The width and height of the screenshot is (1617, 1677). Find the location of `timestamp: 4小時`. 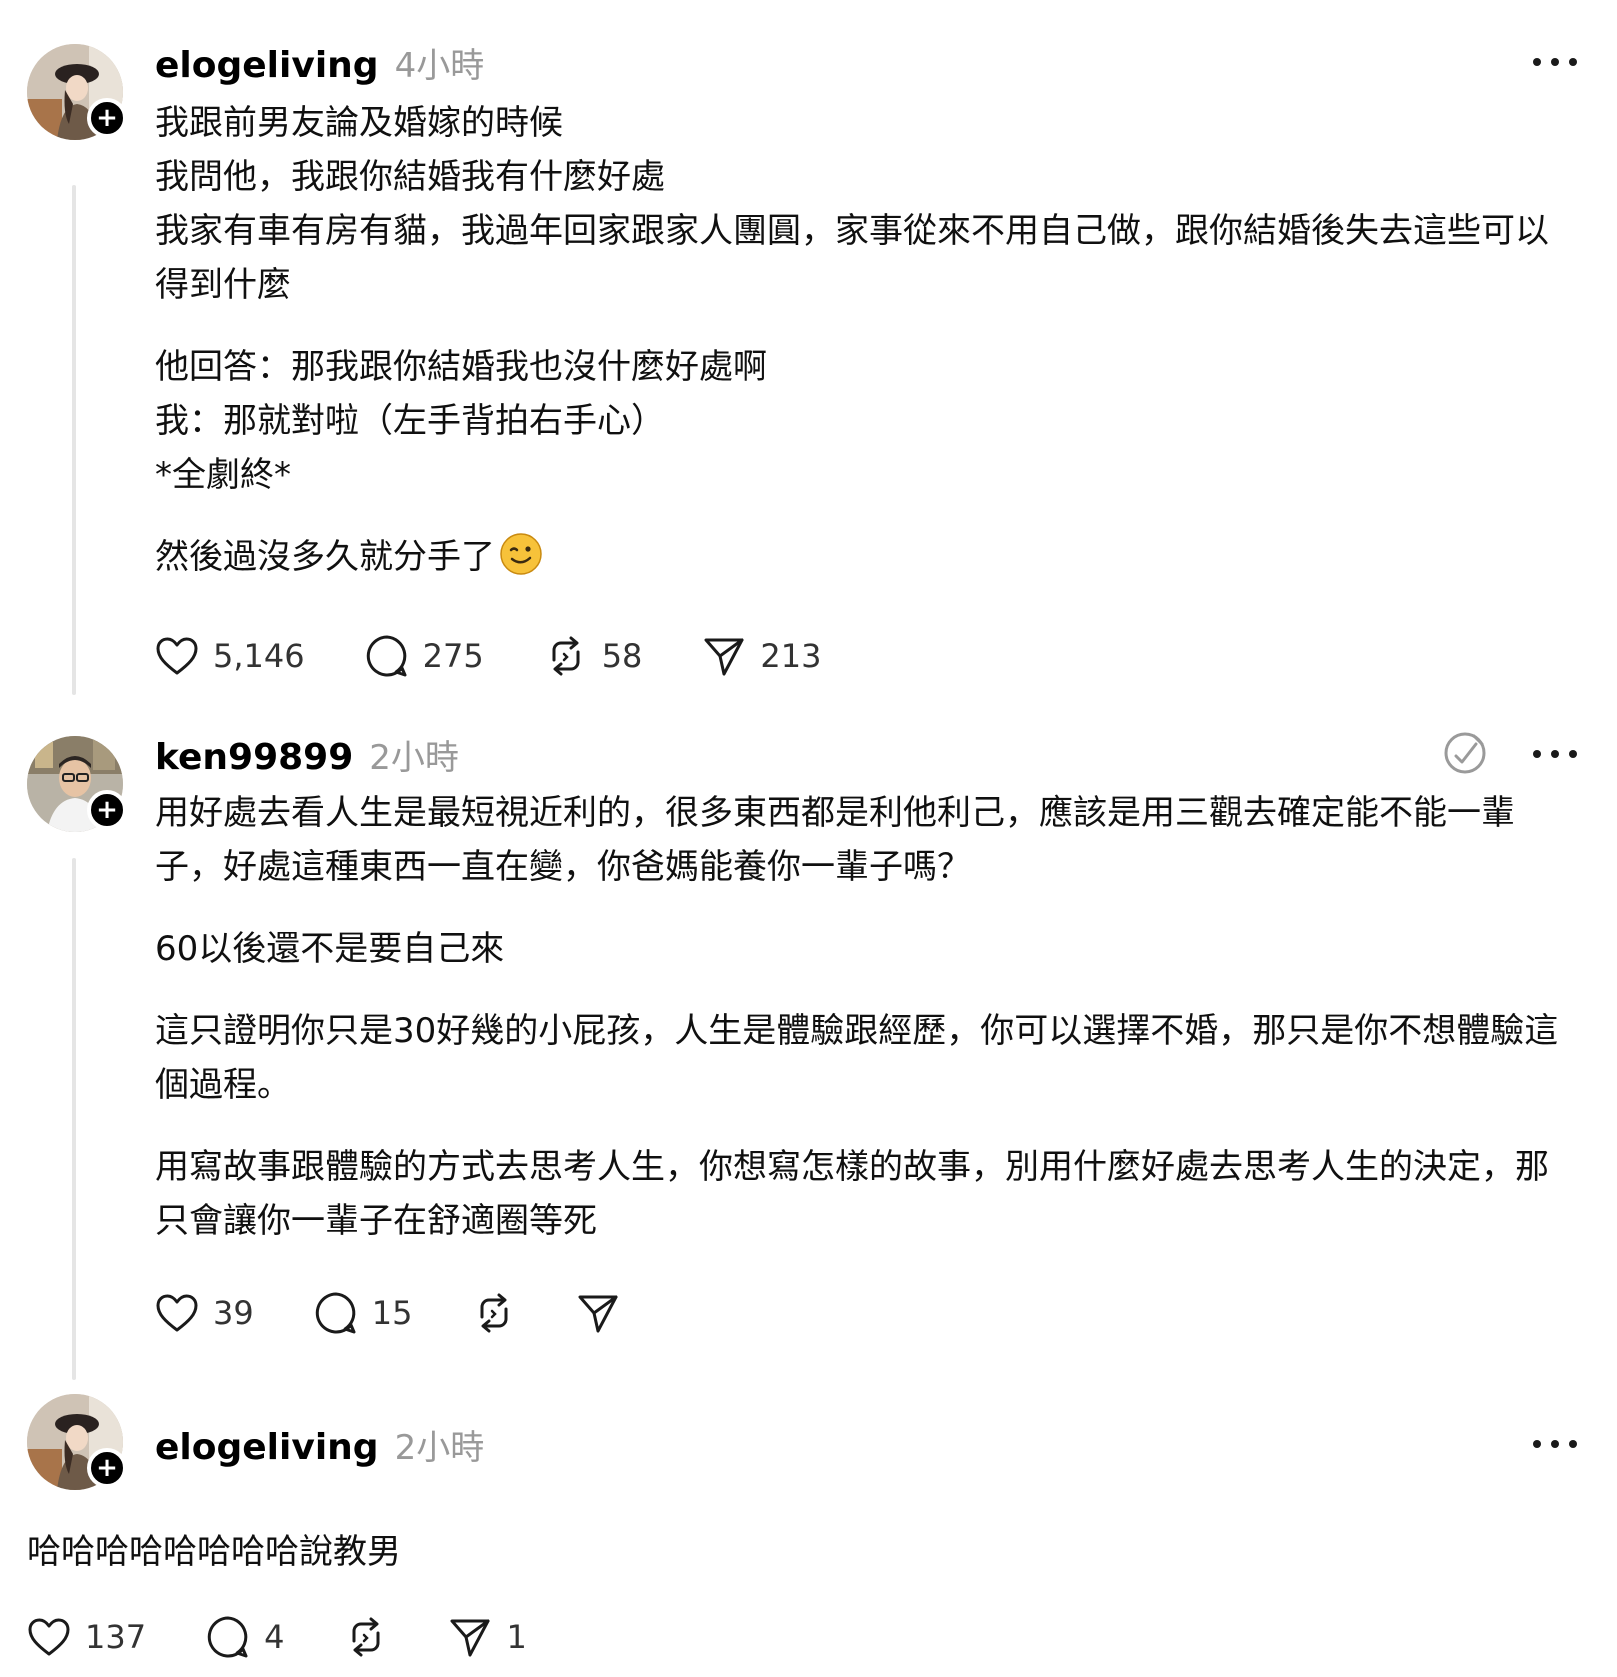

timestamp: 4小時 is located at coordinates (440, 62).